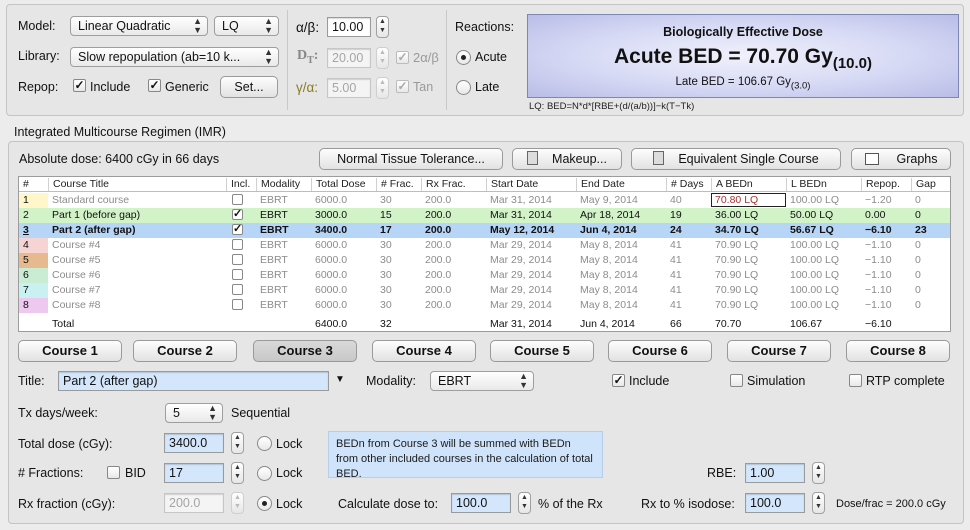  Describe the element at coordinates (570, 504) in the screenshot. I see `calc-dose-unit: % of the Rx` at that location.